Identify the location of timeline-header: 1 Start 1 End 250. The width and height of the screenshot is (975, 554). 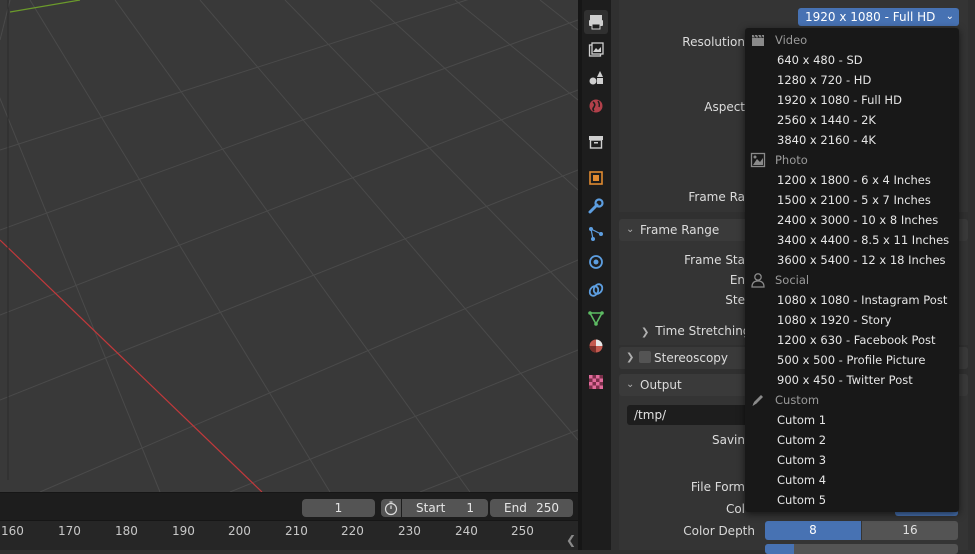
(289, 506).